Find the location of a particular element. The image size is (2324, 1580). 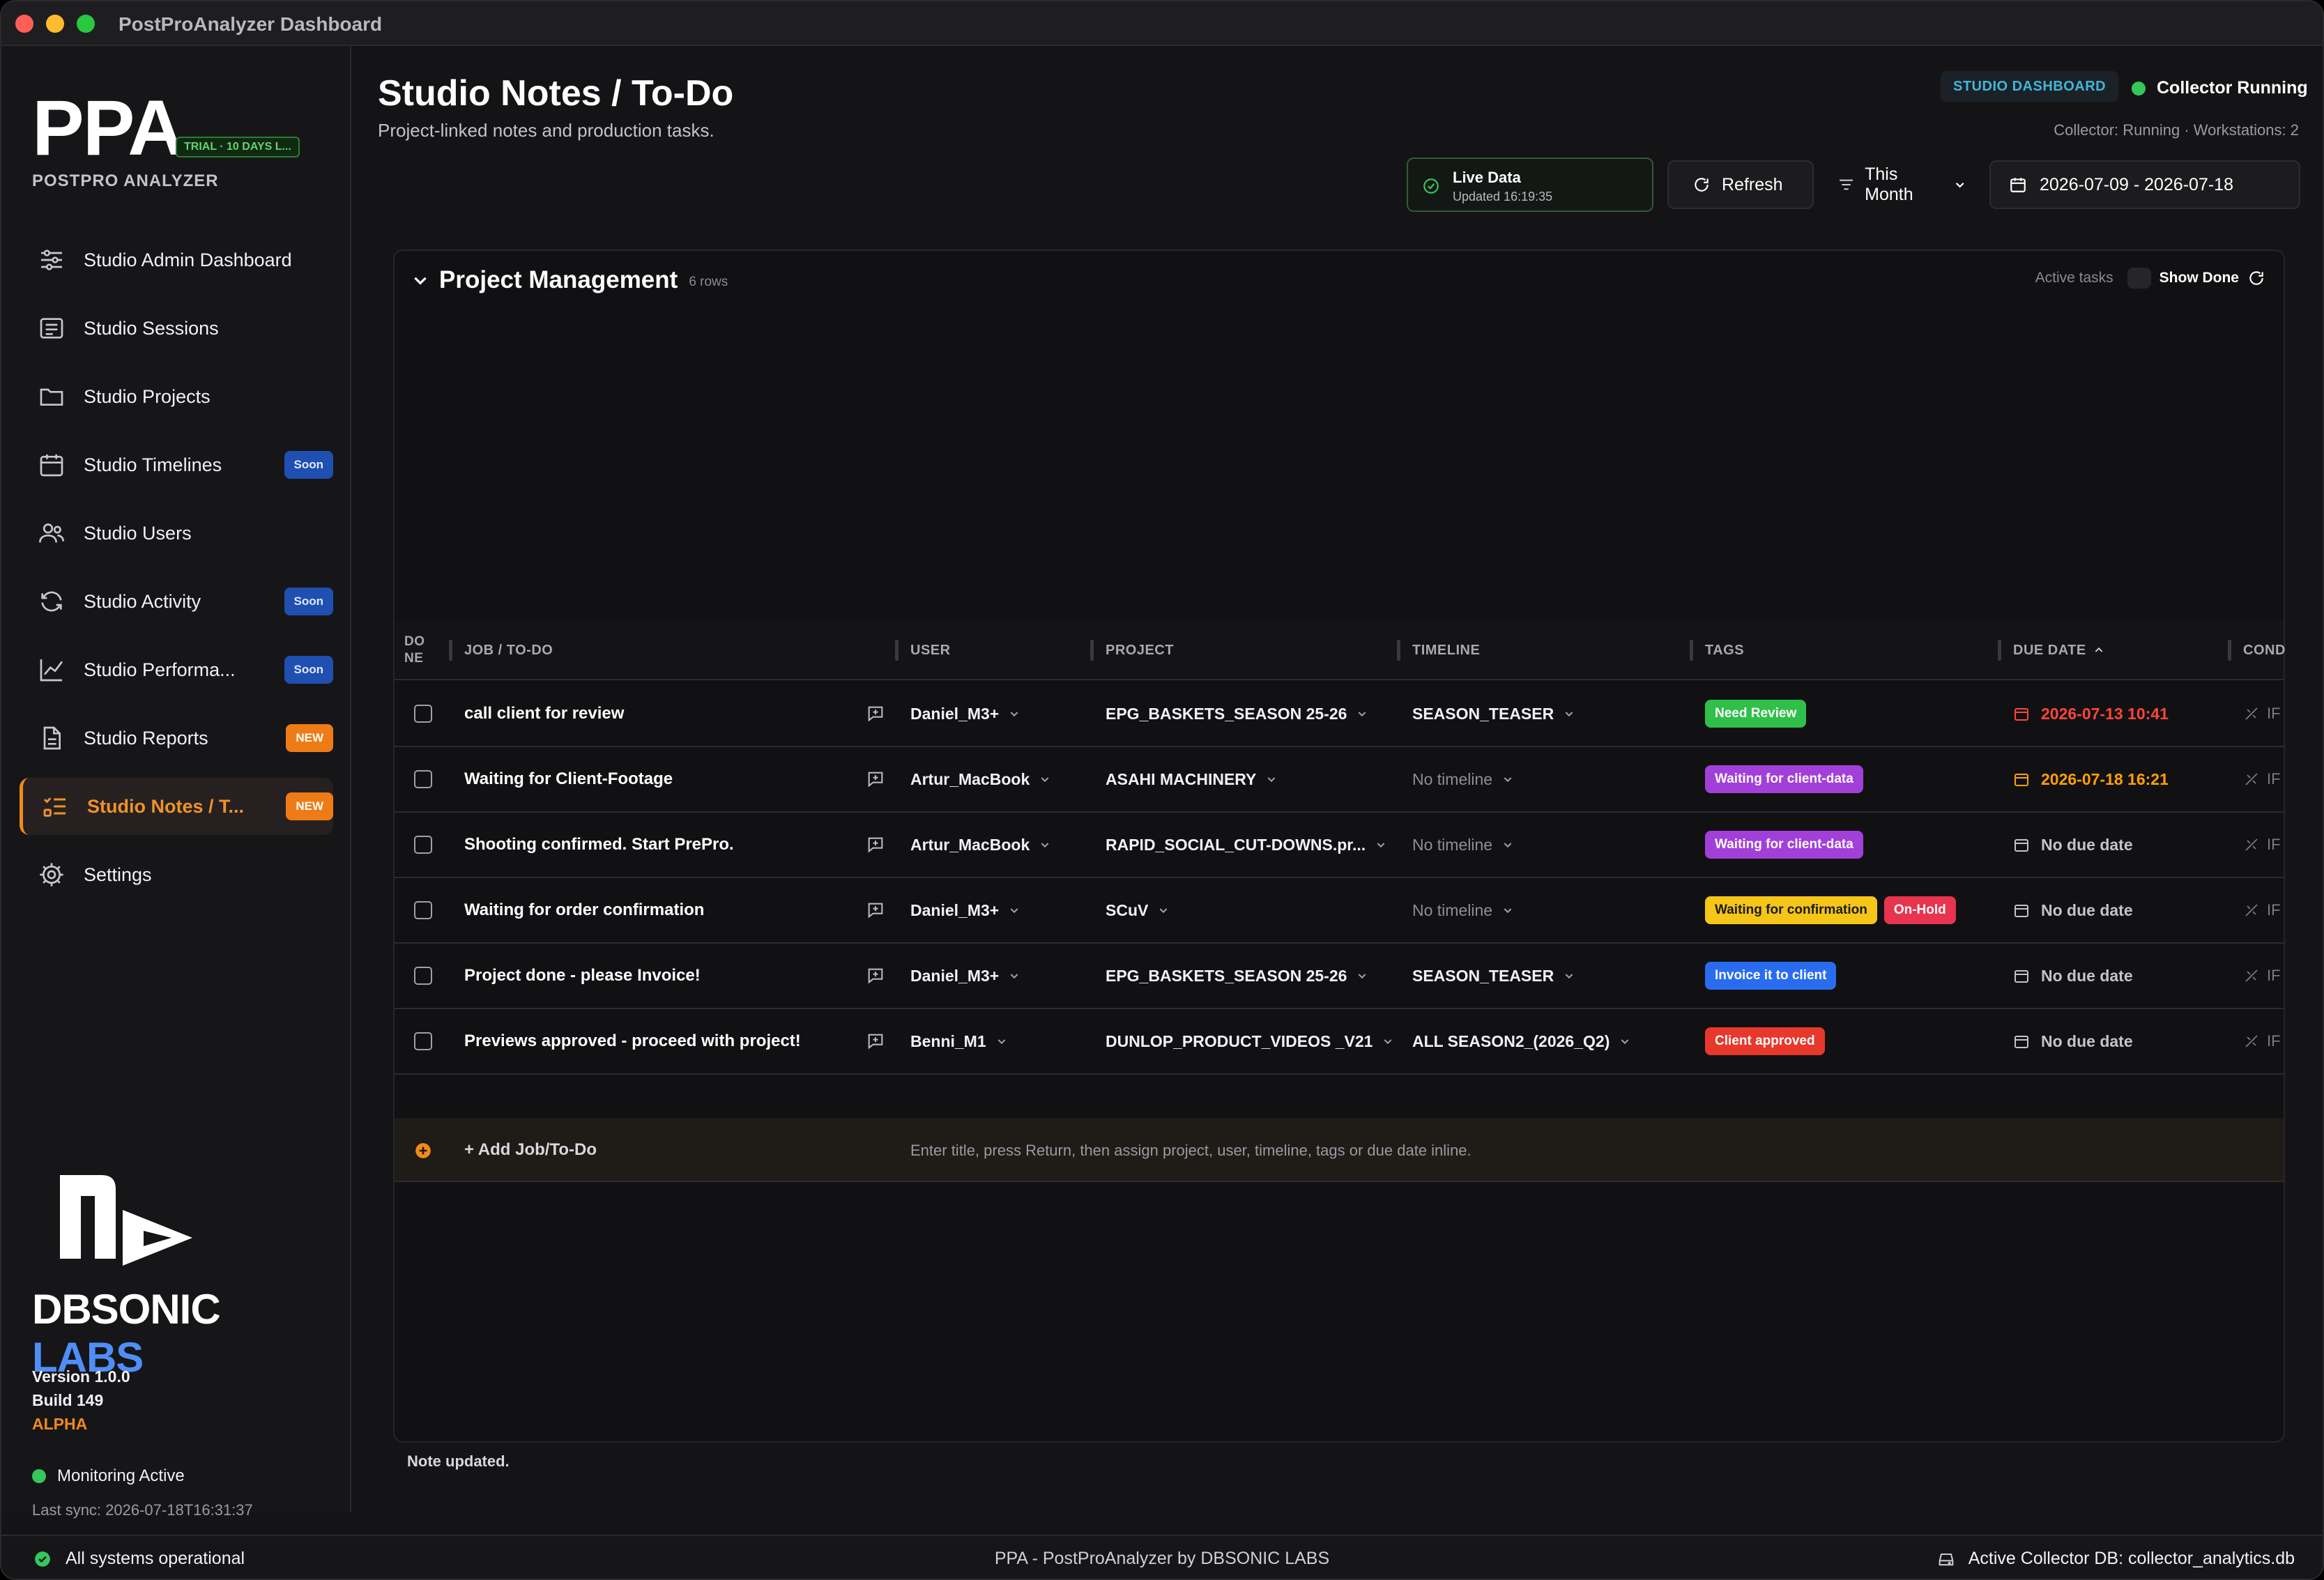

user-cell: Benni_M1 is located at coordinates (959, 1041).